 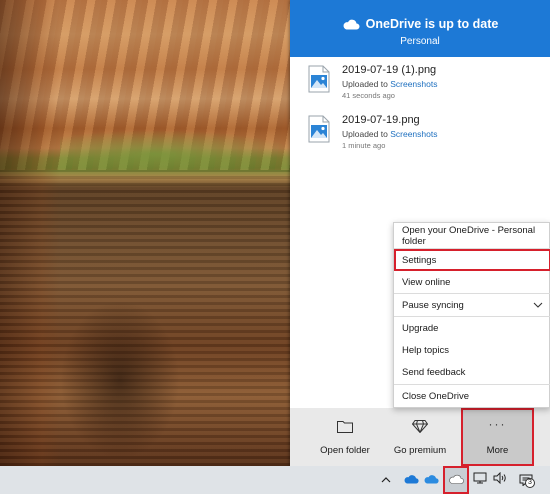 I want to click on flyout-account: Personal, so click(x=420, y=41).